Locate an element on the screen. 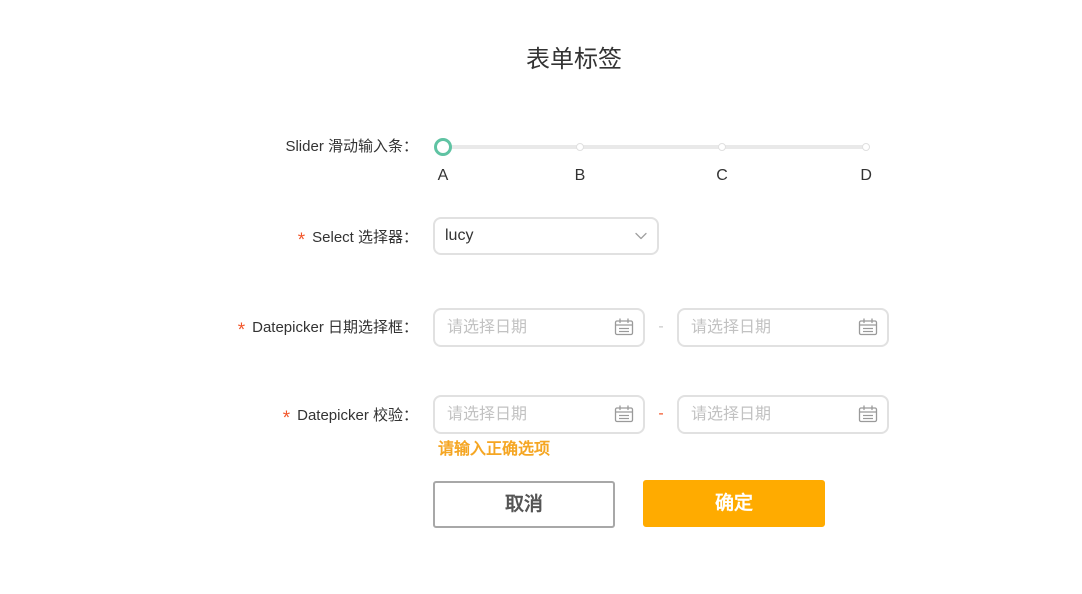 The height and width of the screenshot is (594, 1082). start-date-input is located at coordinates (522, 327).